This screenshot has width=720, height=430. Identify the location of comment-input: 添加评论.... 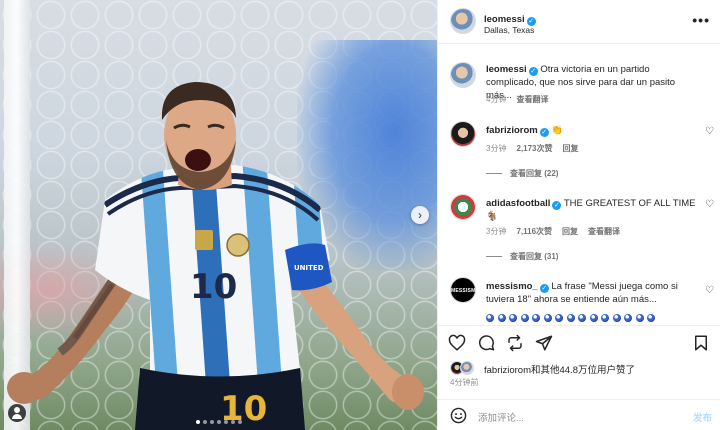
(501, 417).